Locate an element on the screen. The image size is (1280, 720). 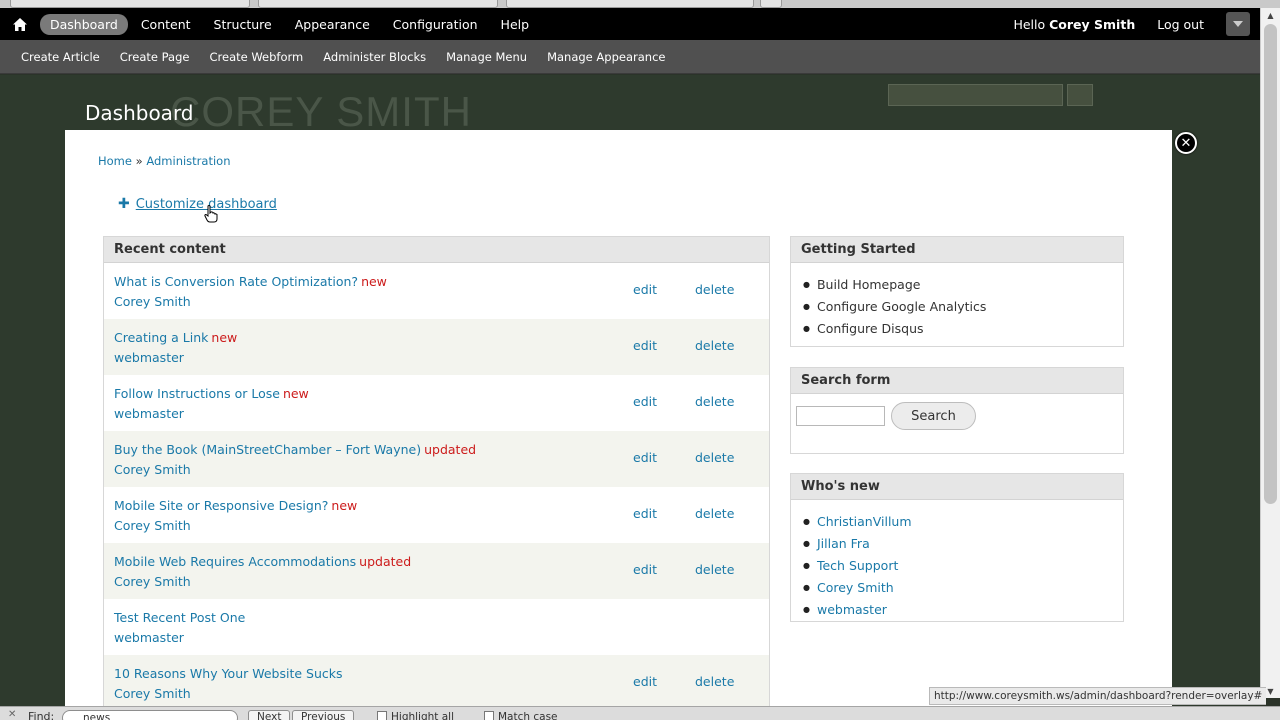
home-icon is located at coordinates (20, 24).